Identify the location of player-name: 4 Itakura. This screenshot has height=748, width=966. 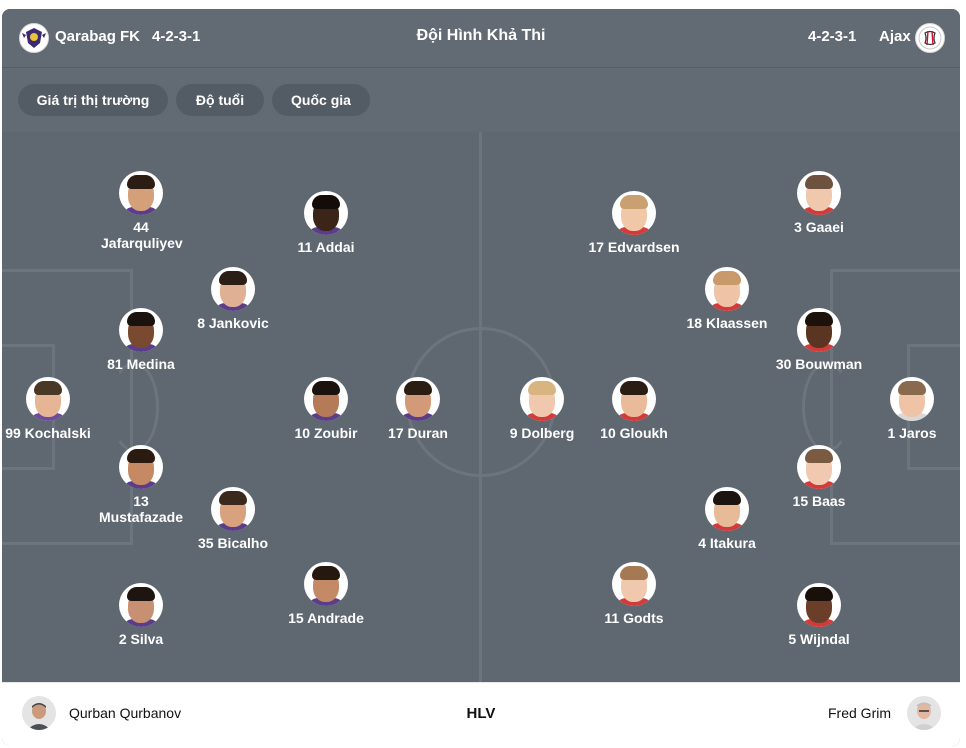
(727, 543).